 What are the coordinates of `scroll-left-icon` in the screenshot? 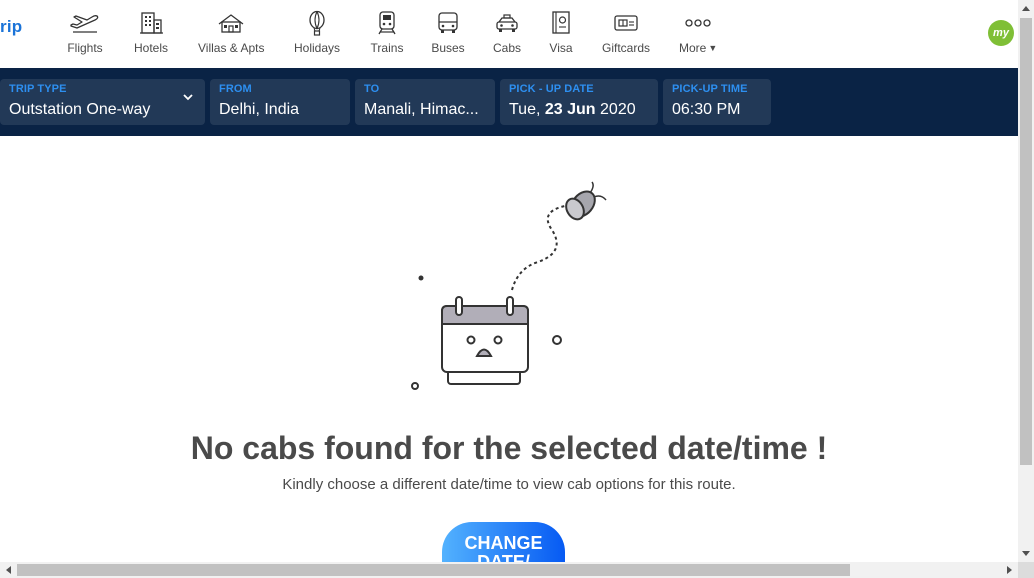 It's located at (8, 570).